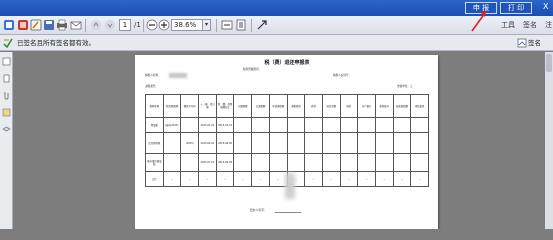  Describe the element at coordinates (516, 8) in the screenshot. I see `print-button: 打 印` at that location.